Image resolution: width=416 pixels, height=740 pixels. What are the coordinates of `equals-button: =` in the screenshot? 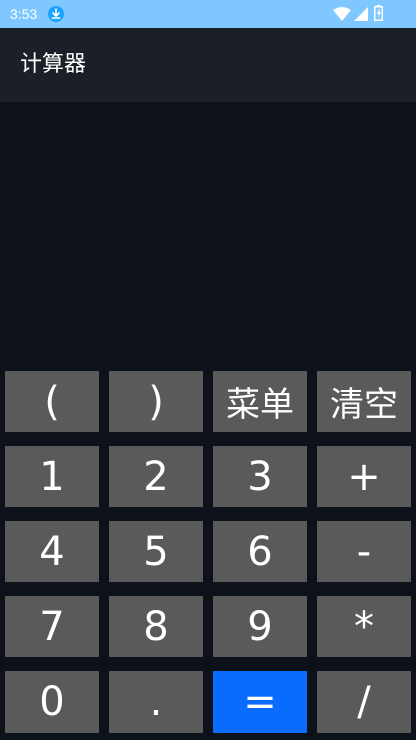 It's located at (260, 702).